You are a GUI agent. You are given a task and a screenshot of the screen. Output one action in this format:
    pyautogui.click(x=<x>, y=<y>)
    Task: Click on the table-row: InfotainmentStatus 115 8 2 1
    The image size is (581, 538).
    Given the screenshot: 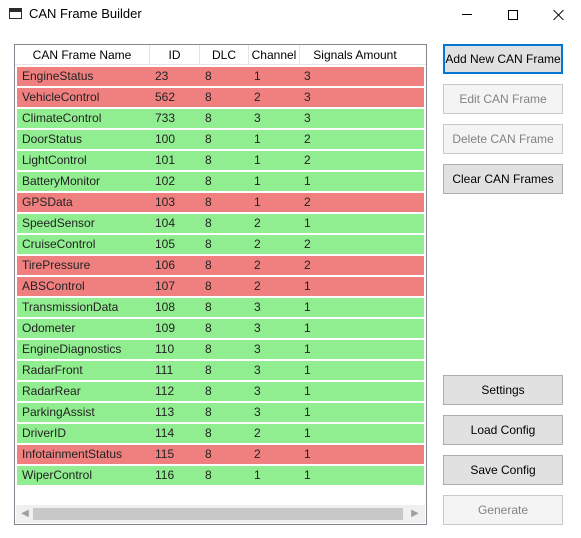 What is the action you would take?
    pyautogui.click(x=220, y=454)
    